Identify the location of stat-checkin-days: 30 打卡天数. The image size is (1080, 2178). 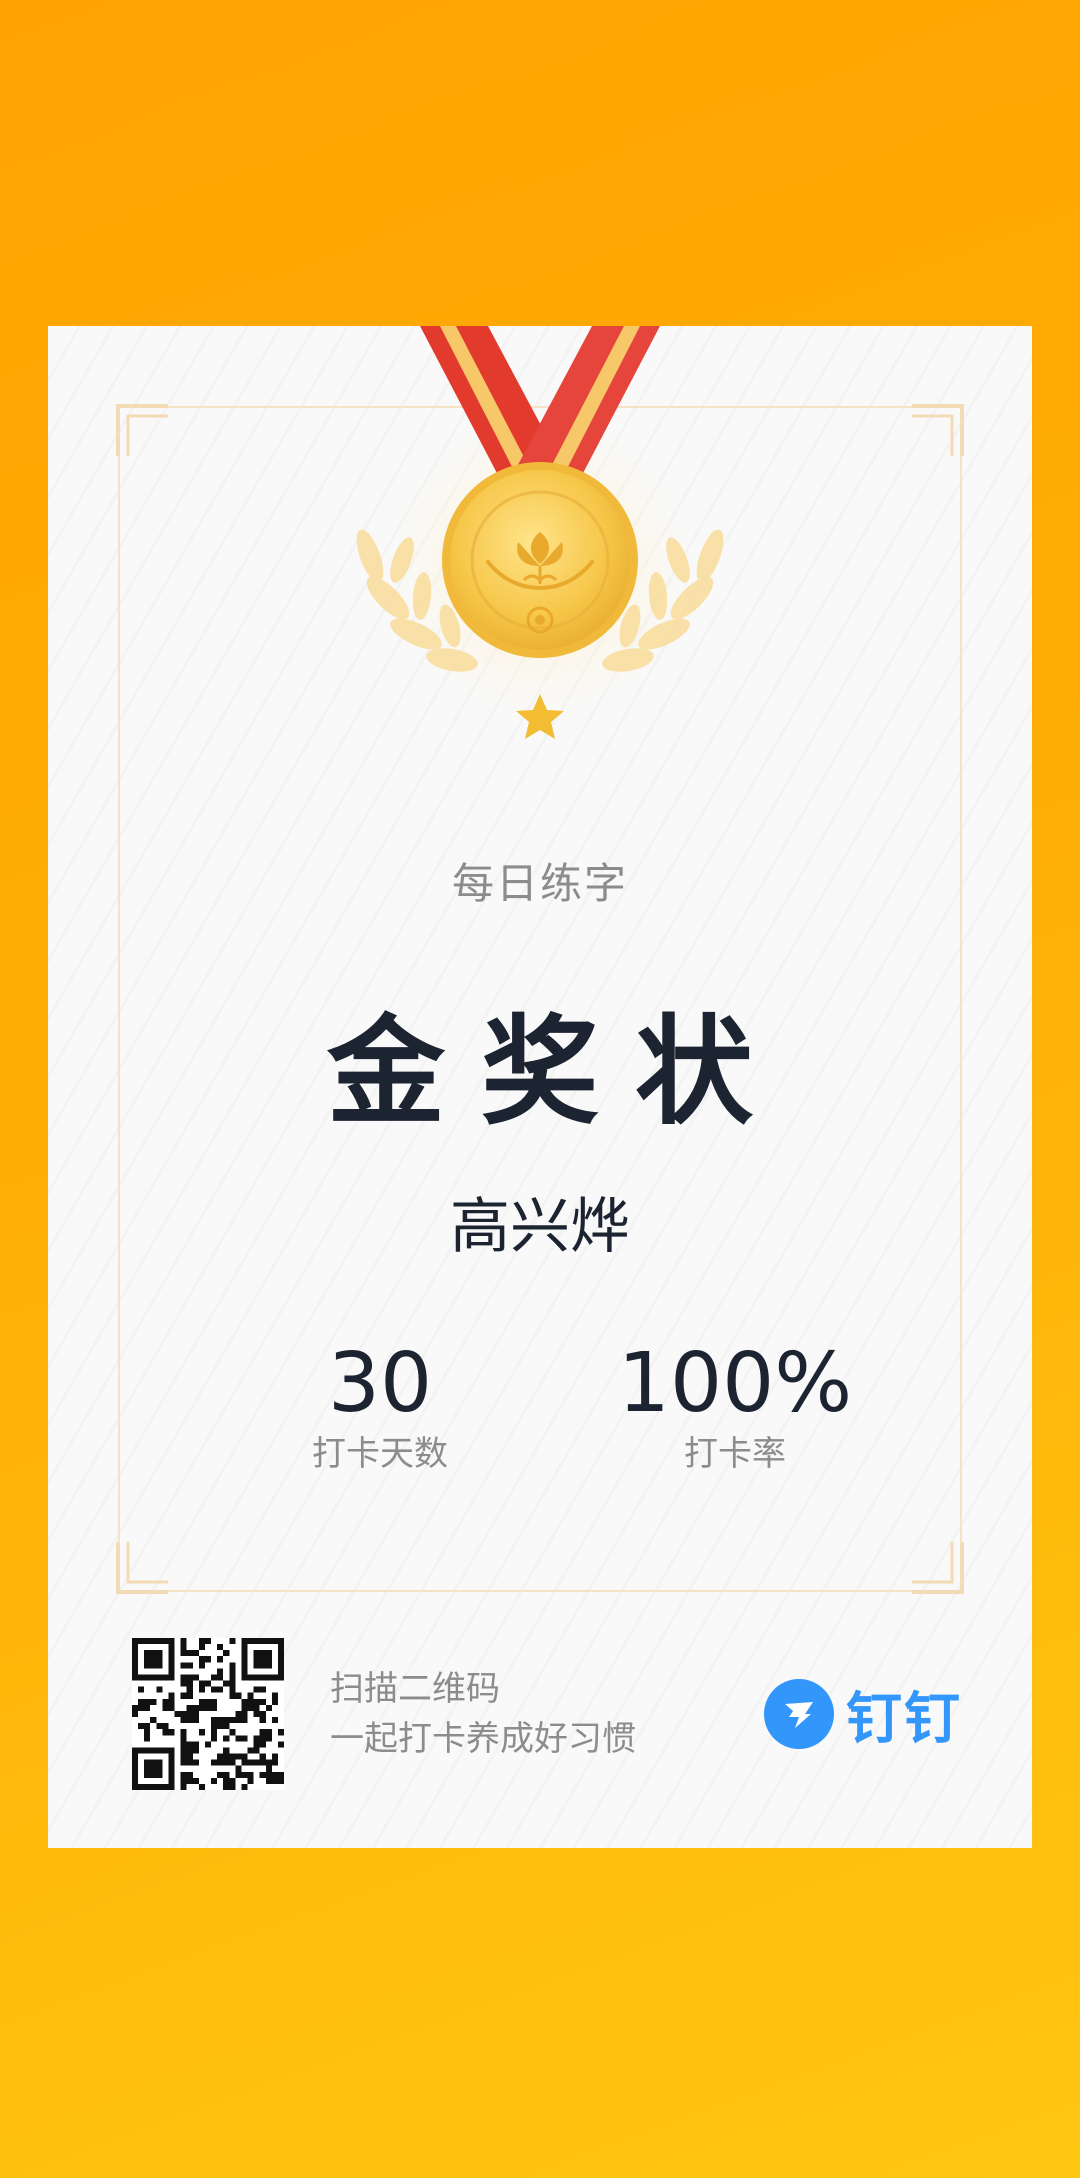
(380, 1406).